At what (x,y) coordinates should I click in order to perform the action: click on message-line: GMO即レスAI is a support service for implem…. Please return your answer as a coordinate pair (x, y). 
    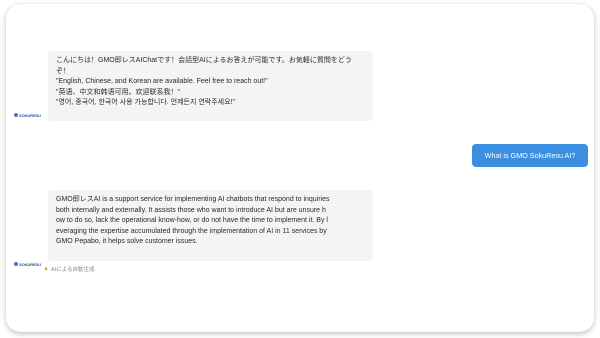
    Looking at the image, I should click on (193, 199).